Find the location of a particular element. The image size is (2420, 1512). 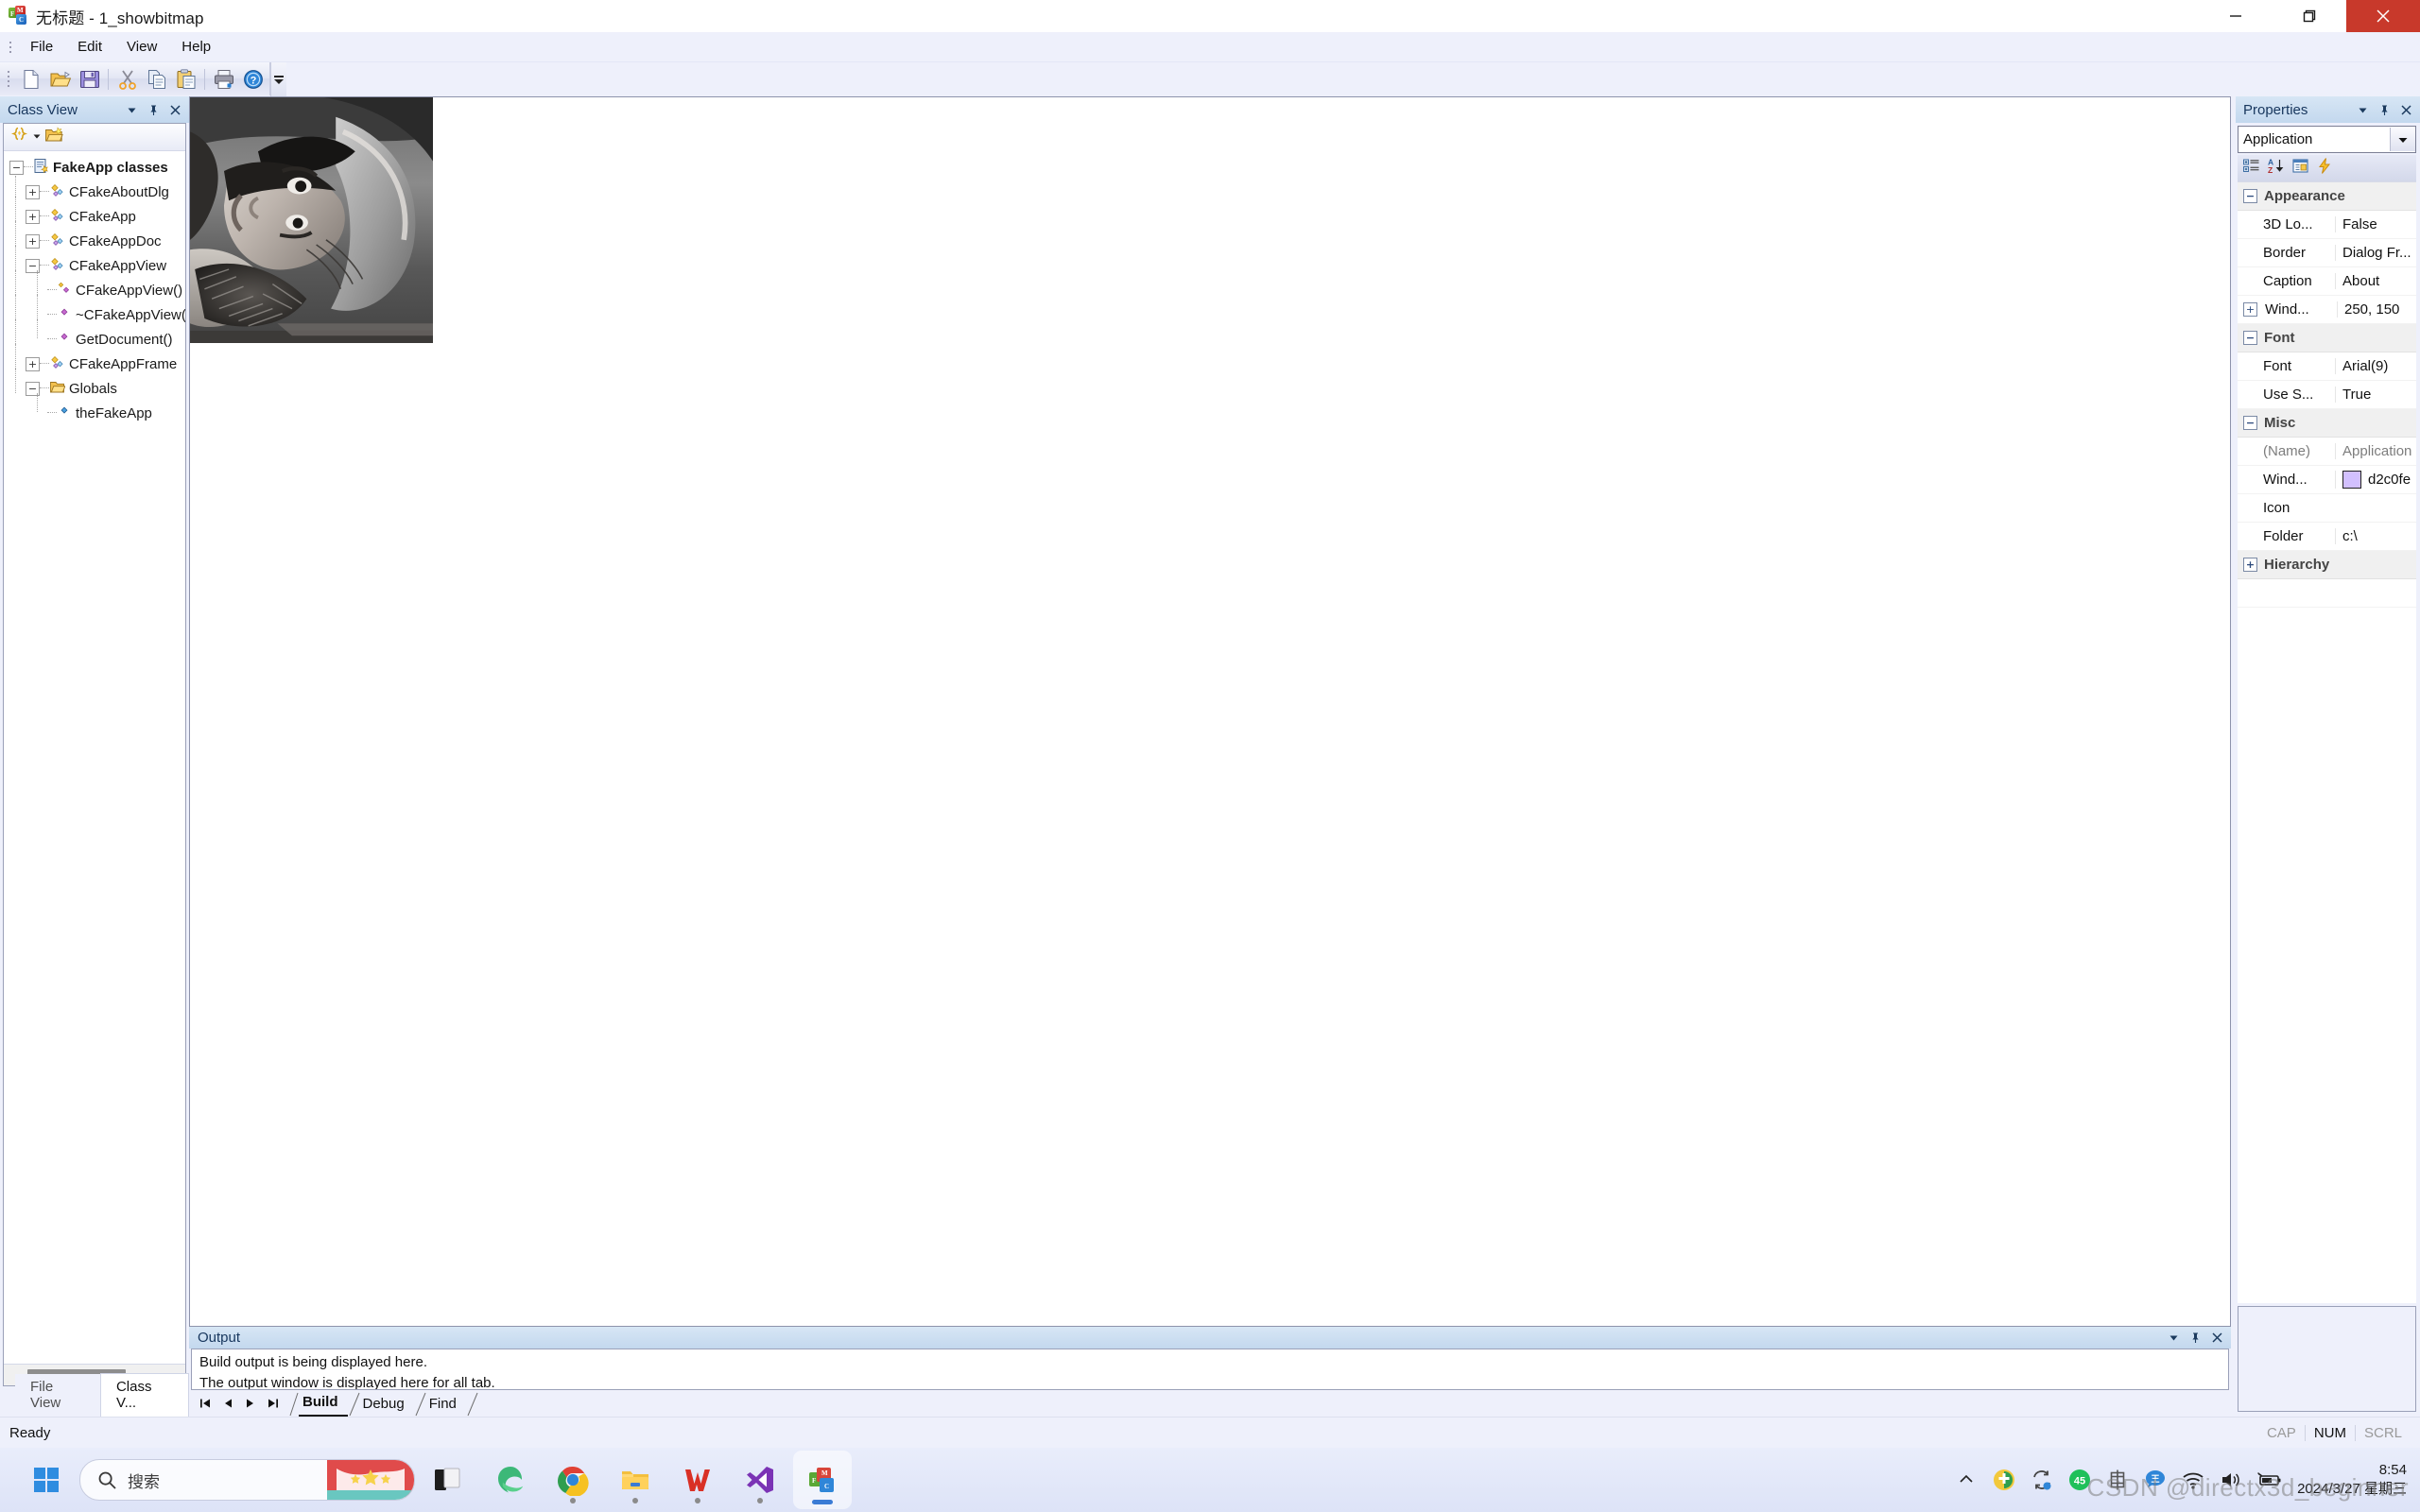

previous-tab-icon is located at coordinates (227, 1403).